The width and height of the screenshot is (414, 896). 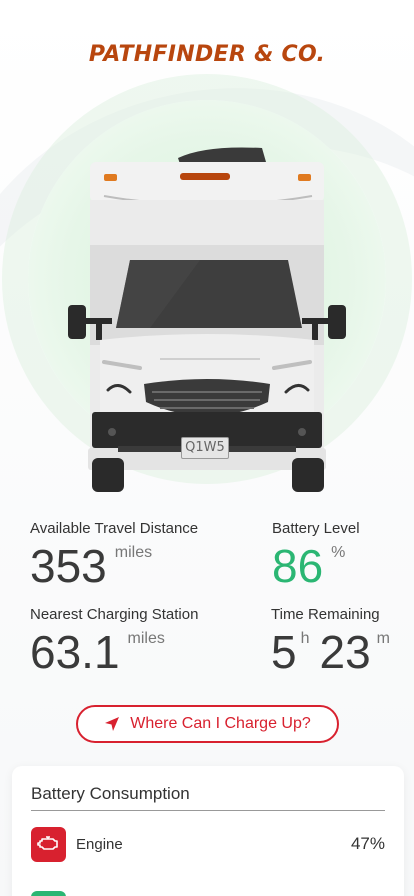 I want to click on time-remaining-hours-unit: h, so click(x=305, y=638).